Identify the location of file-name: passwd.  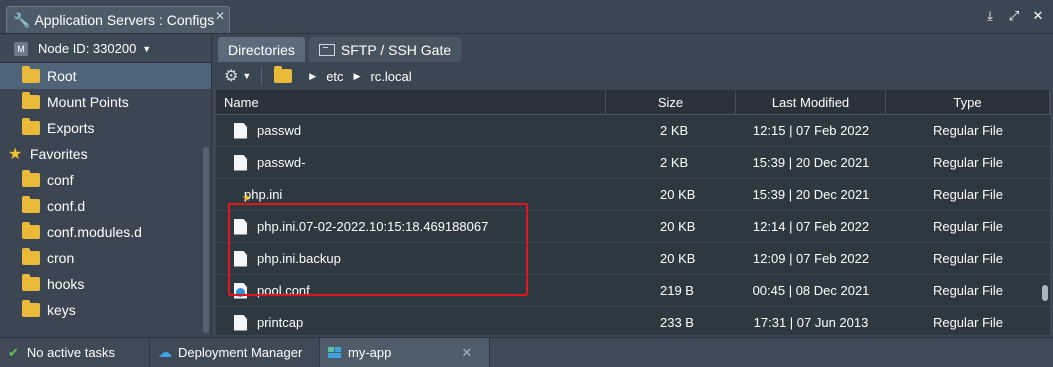
(279, 130).